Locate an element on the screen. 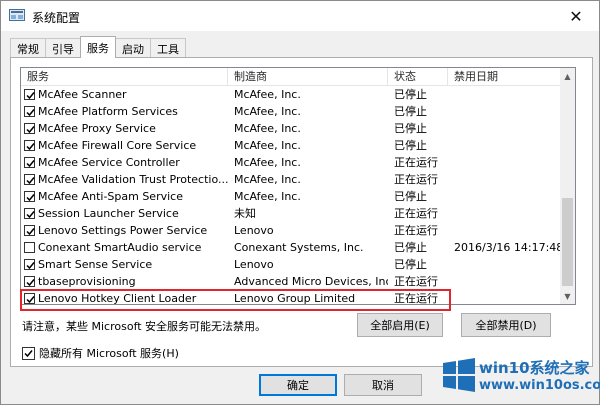  tab-boot: 引导 is located at coordinates (63, 48).